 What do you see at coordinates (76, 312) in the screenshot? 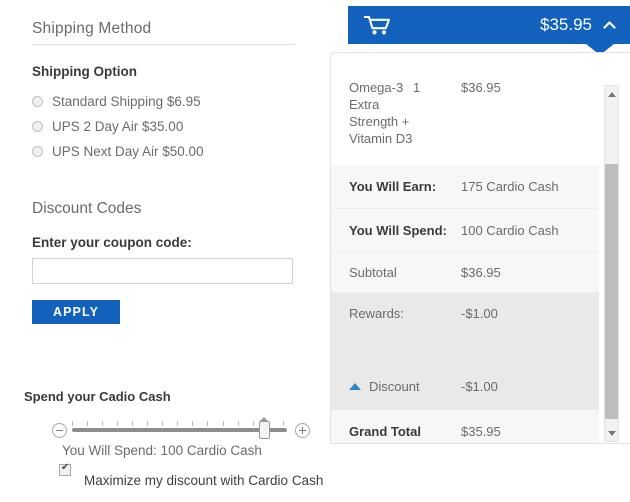
I see `apply-coupon-button: APPLY` at bounding box center [76, 312].